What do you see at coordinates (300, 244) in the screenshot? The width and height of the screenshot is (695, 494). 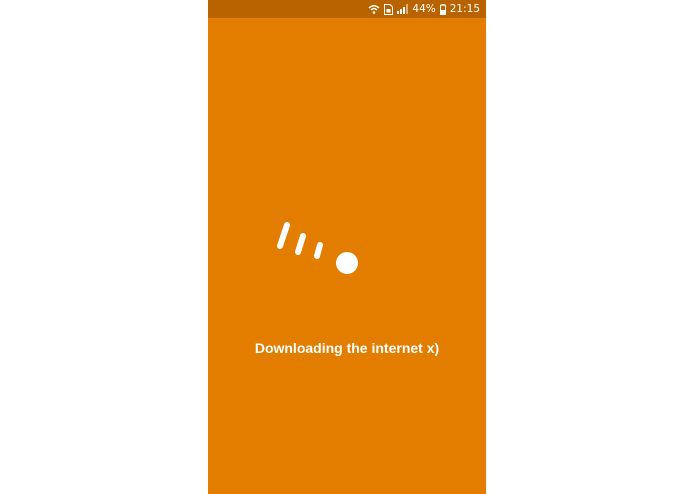 I see `signal-arc-medium` at bounding box center [300, 244].